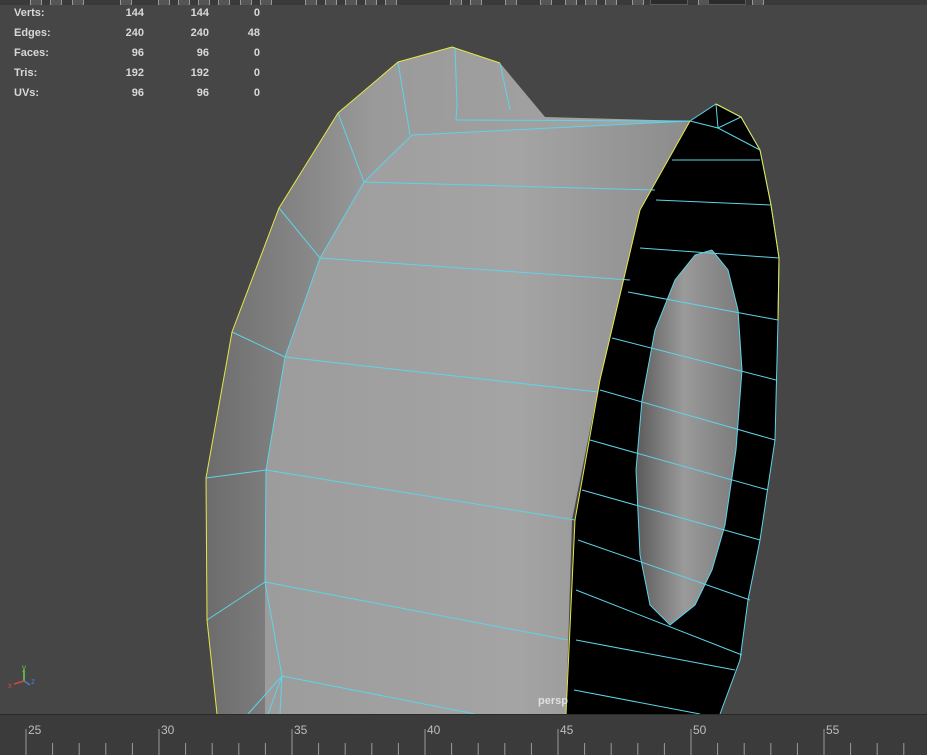  Describe the element at coordinates (567, 730) in the screenshot. I see `ruler-frame-label: 45` at that location.